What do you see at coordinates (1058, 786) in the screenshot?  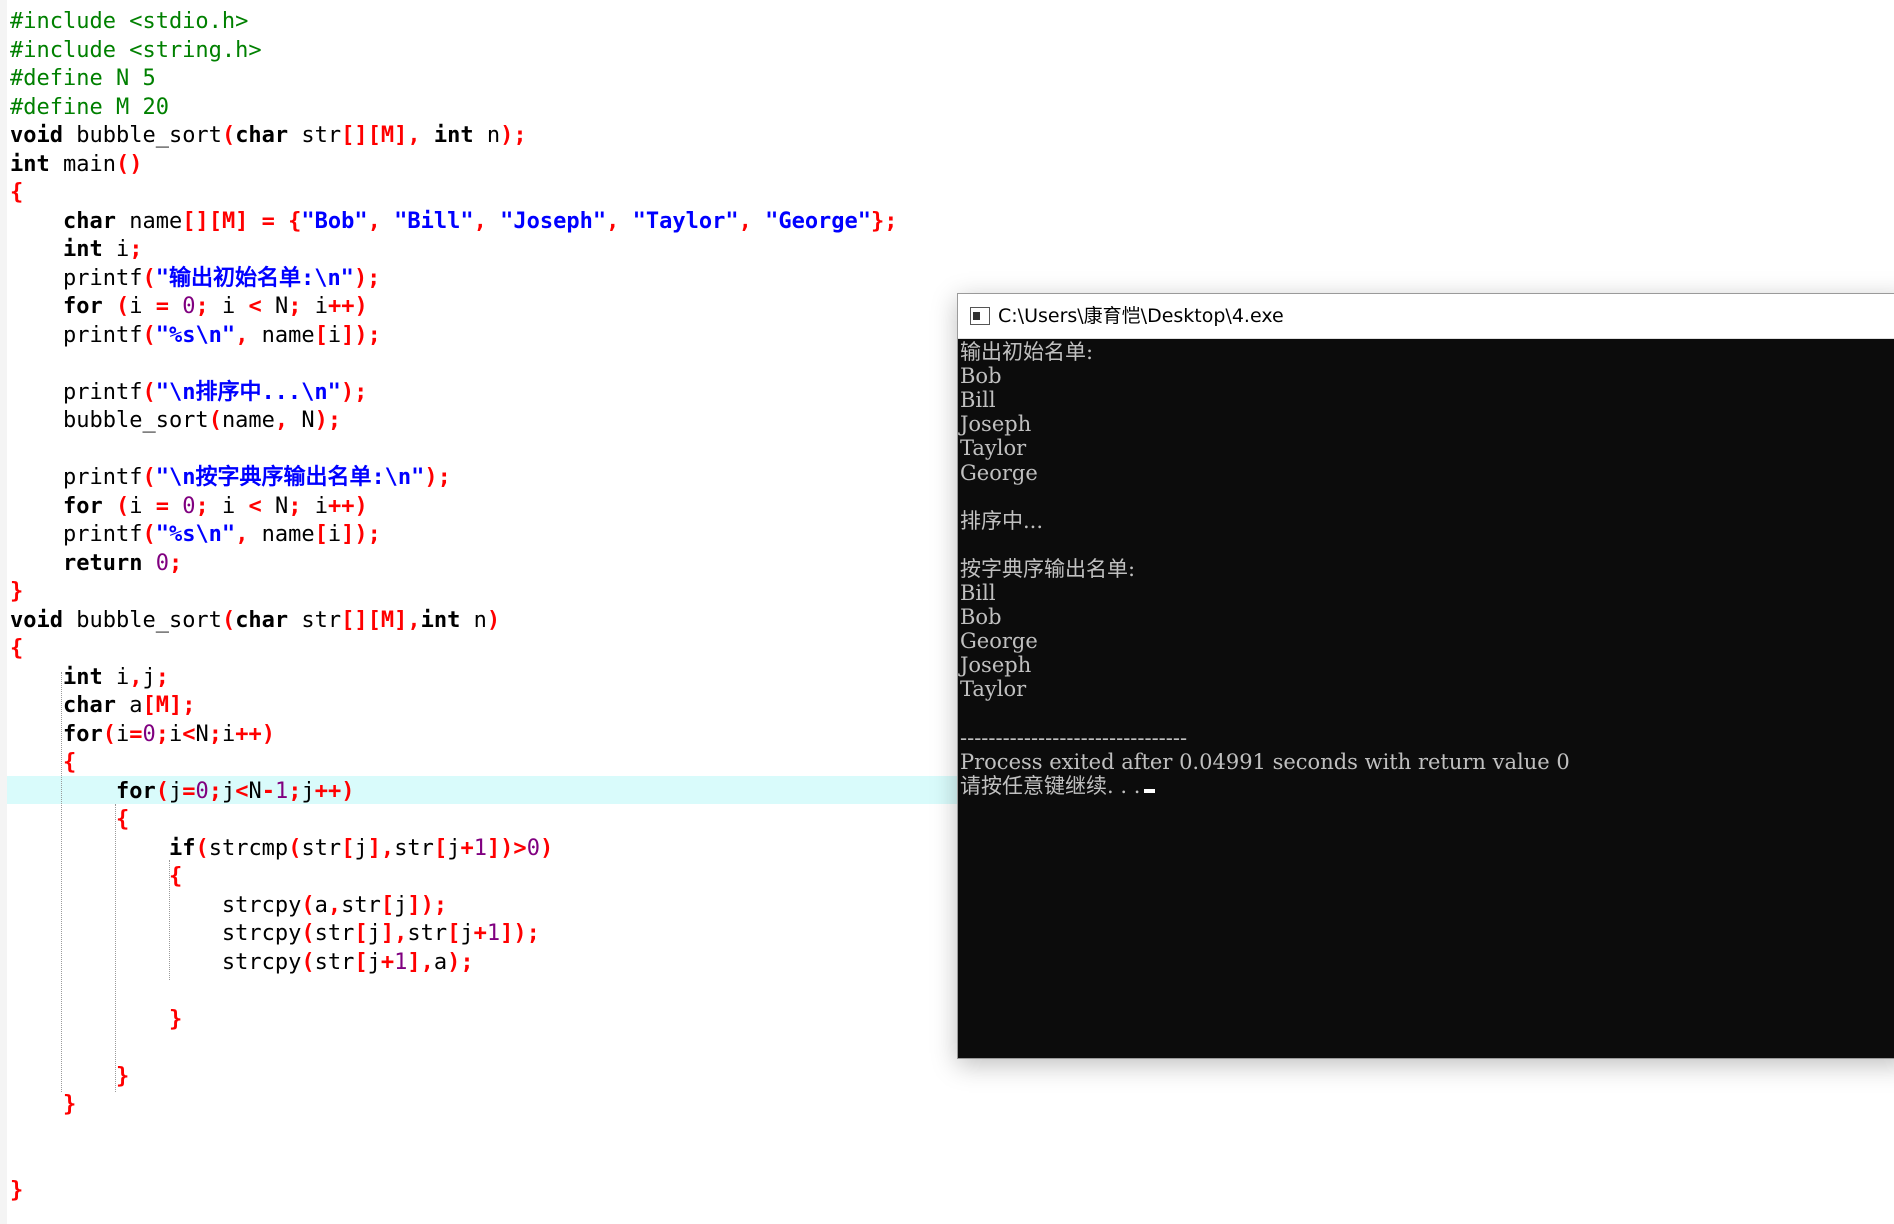 I see `console-output-line: 请按任意键继续. . .` at bounding box center [1058, 786].